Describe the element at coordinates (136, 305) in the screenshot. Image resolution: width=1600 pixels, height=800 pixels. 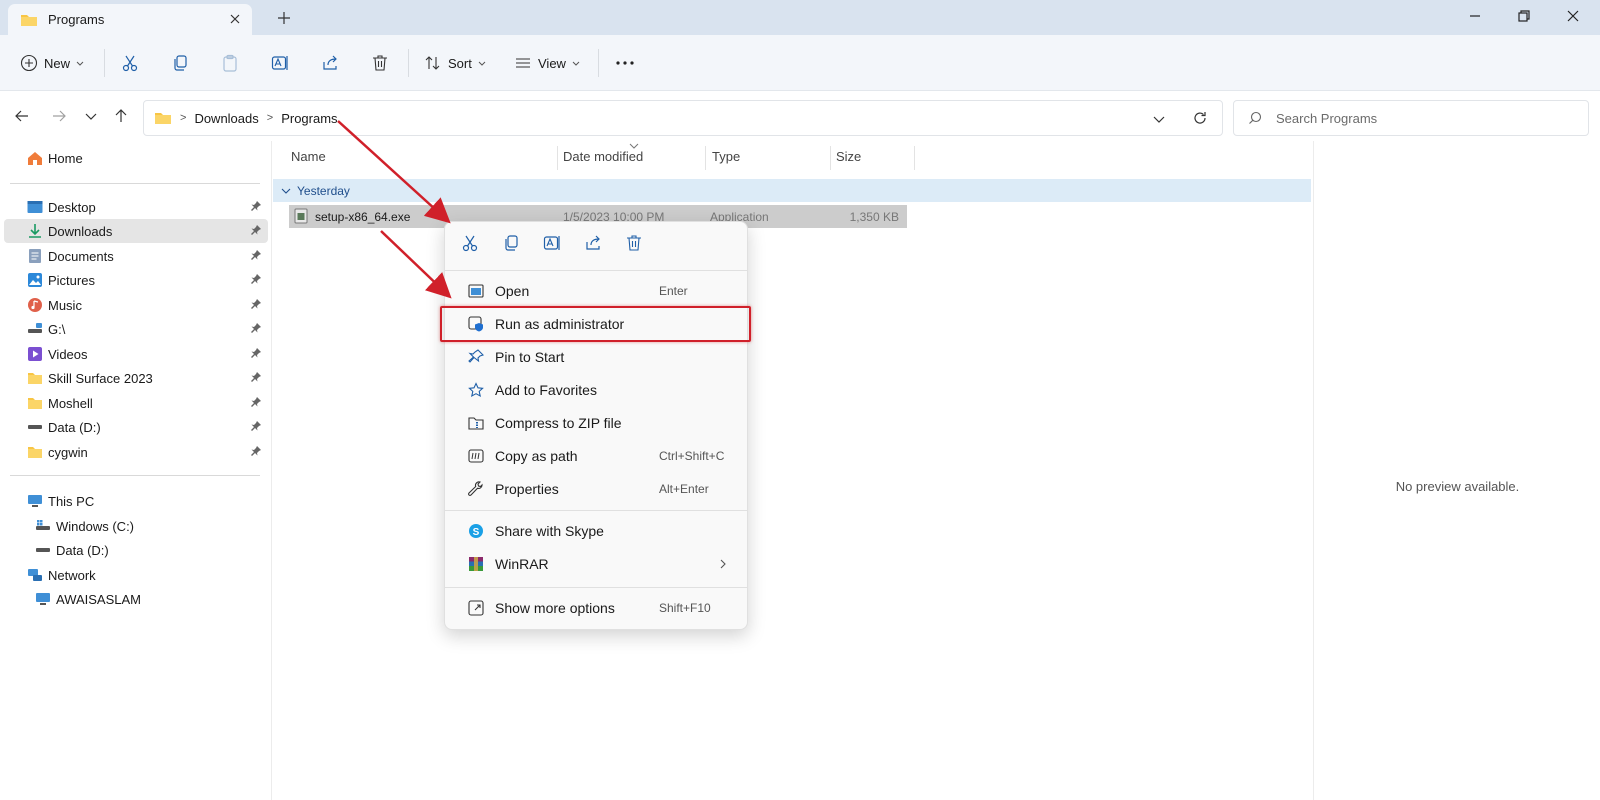
I see `sidebar-item-music: Music` at that location.